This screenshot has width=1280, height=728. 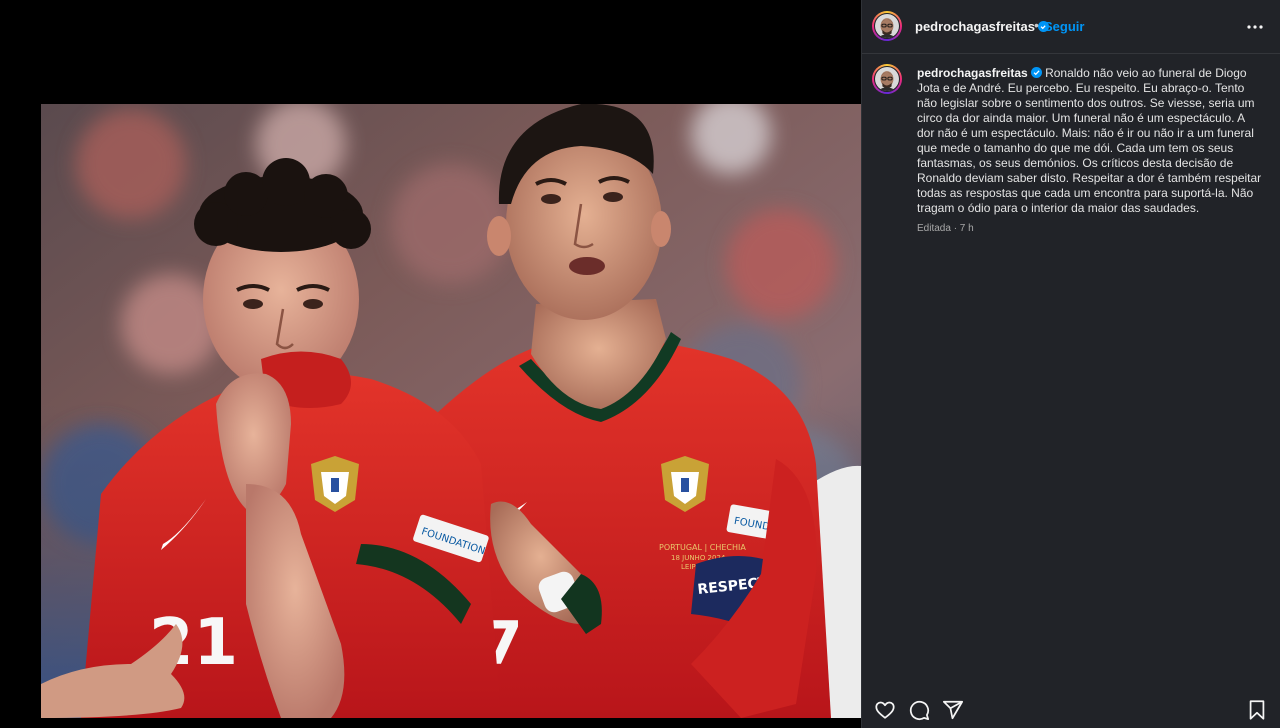 I want to click on post-meta: Editada · 7 h, so click(x=945, y=228).